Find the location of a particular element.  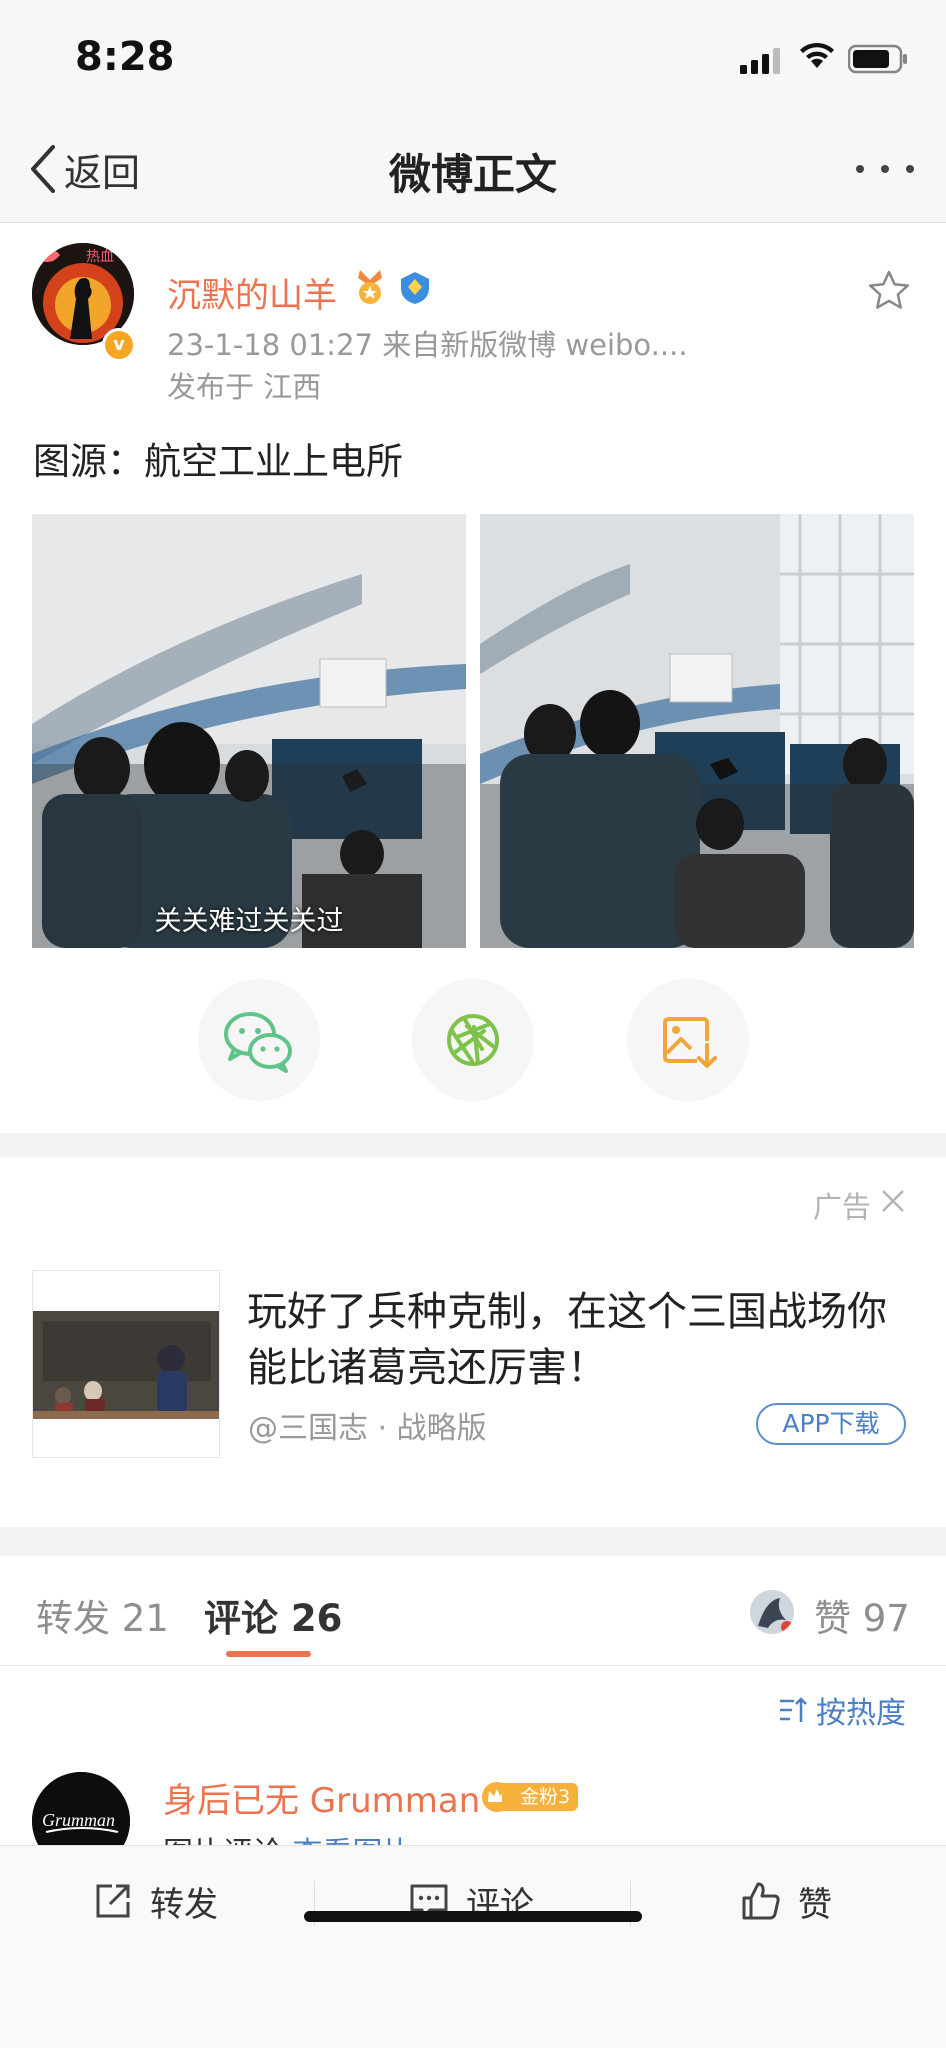

thumbs-up-icon is located at coordinates (761, 1901).